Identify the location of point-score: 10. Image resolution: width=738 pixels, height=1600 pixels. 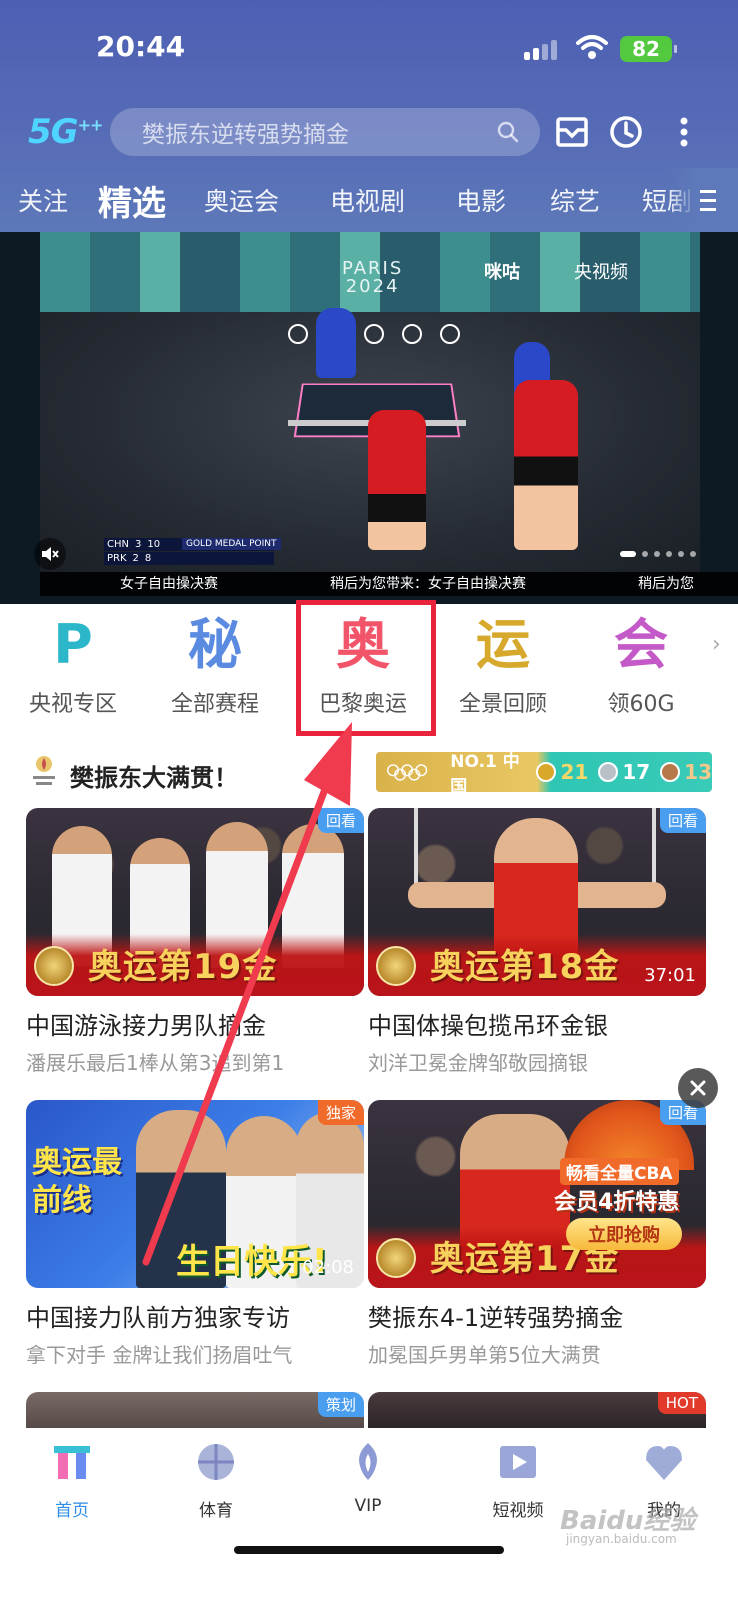
(154, 544).